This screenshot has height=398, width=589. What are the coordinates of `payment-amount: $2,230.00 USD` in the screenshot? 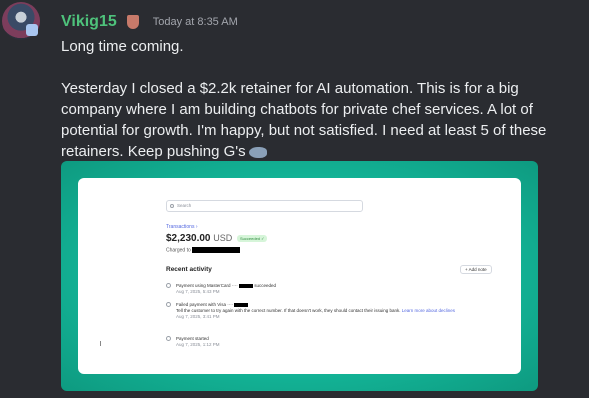 It's located at (199, 238).